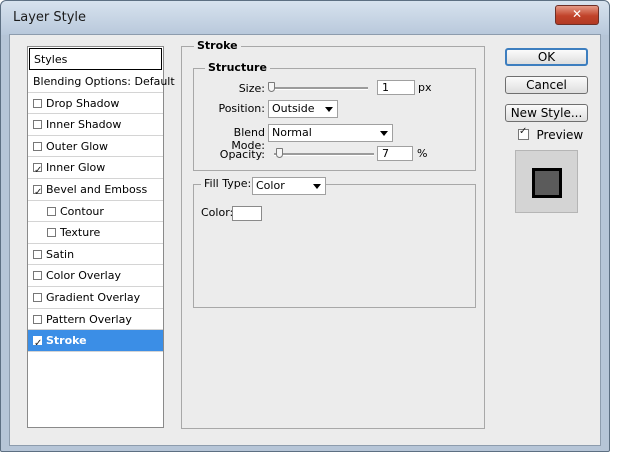 The width and height of the screenshot is (620, 468). What do you see at coordinates (66, 341) in the screenshot?
I see `style-item-label: Stroke` at bounding box center [66, 341].